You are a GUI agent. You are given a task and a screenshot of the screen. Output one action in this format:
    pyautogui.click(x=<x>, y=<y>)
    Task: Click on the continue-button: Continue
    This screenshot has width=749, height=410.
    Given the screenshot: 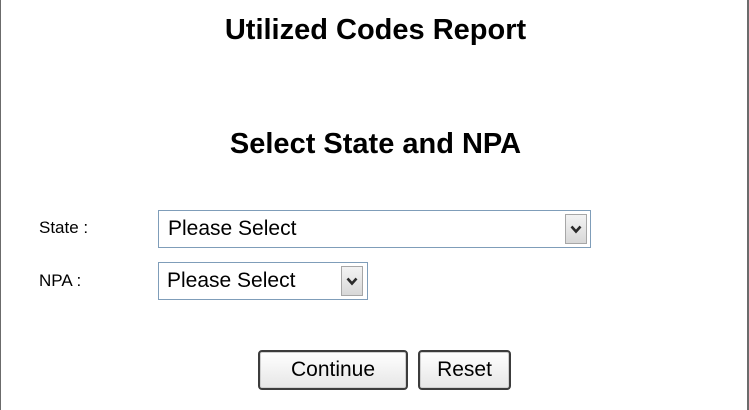 What is the action you would take?
    pyautogui.click(x=333, y=370)
    